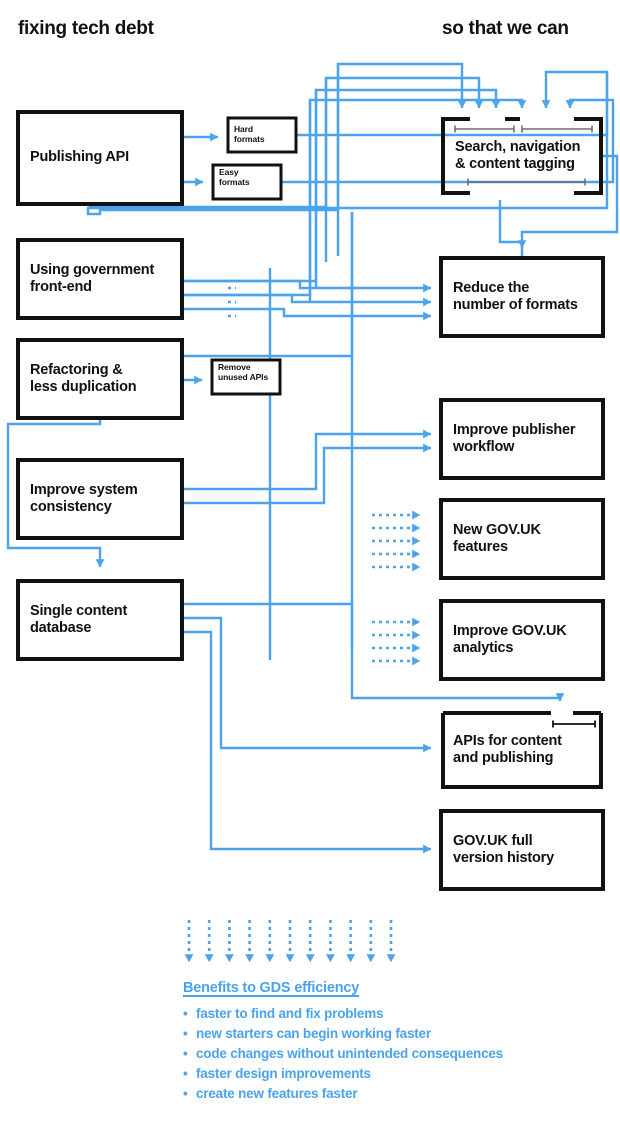 The image size is (620, 1131). What do you see at coordinates (243, 372) in the screenshot?
I see `node-label: Remove unused APIs` at bounding box center [243, 372].